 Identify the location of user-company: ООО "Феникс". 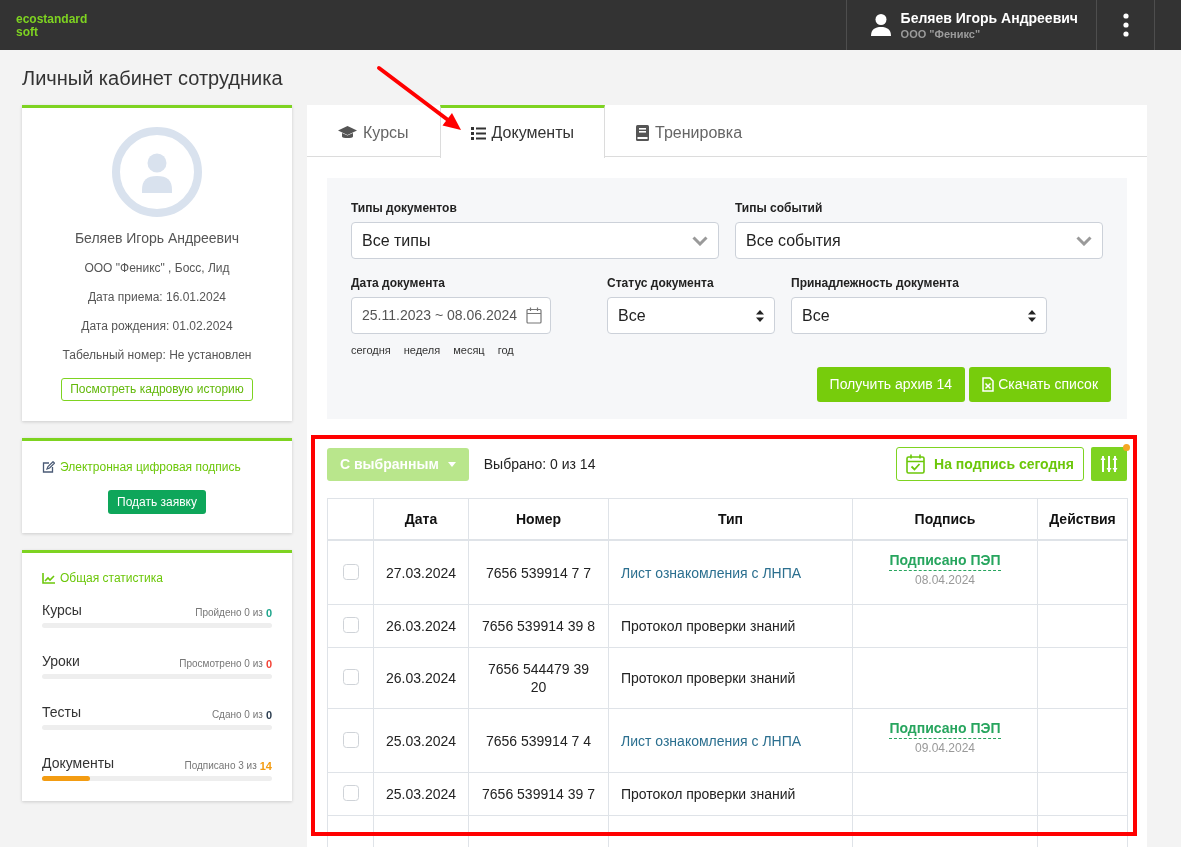
(940, 33).